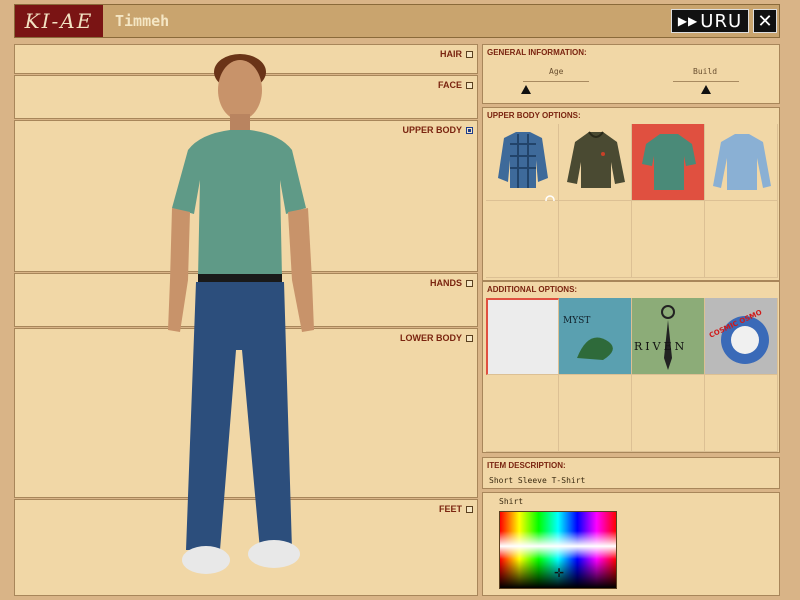 This screenshot has width=800, height=600. Describe the element at coordinates (556, 71) in the screenshot. I see `age-label: Age` at that location.